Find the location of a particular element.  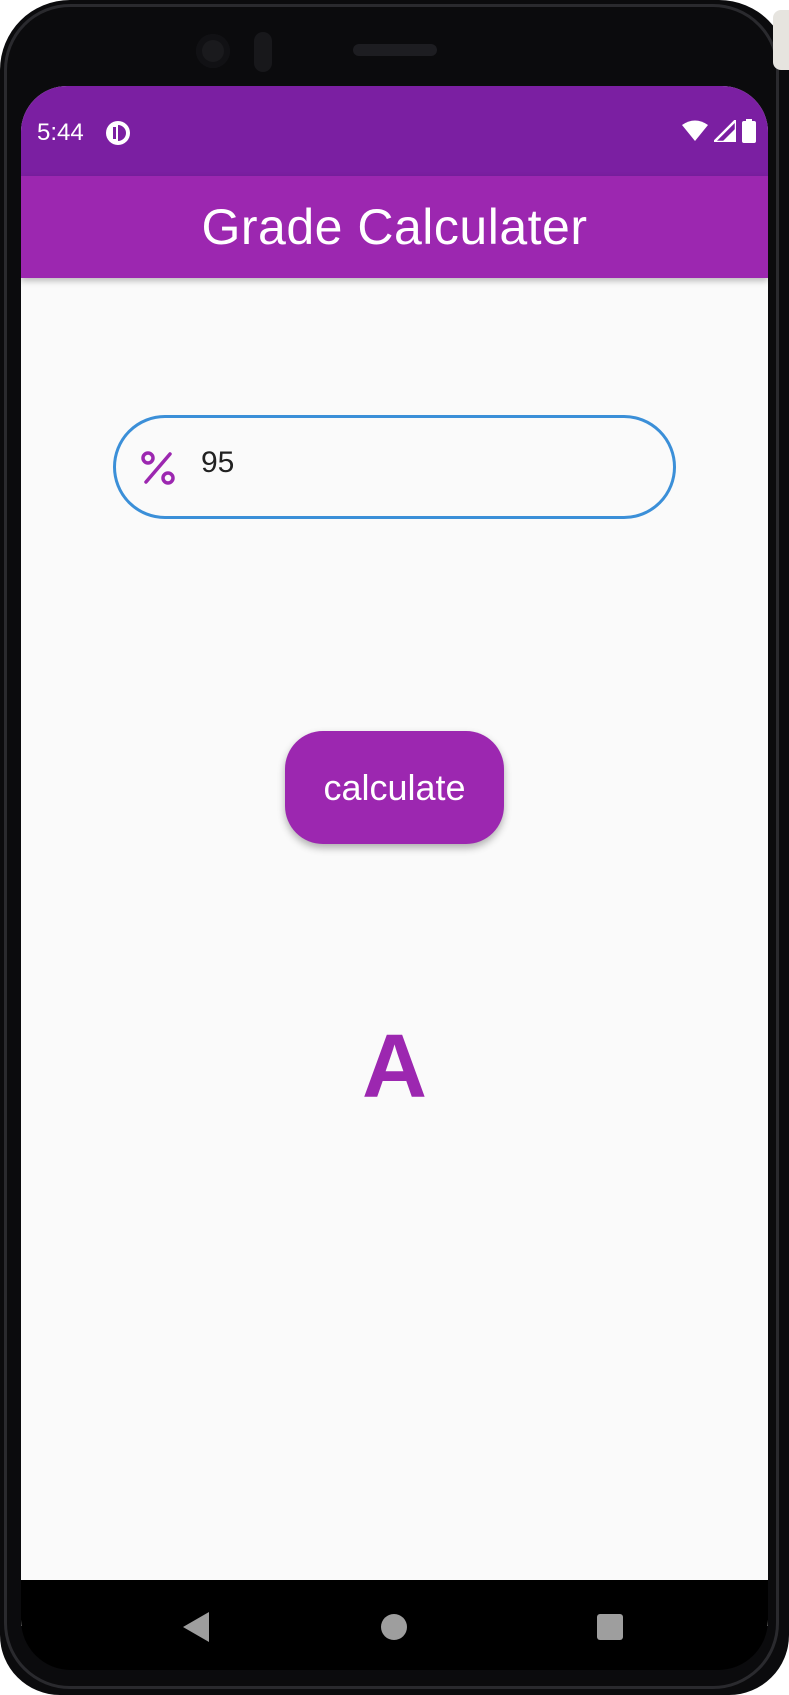

front-camera is located at coordinates (213, 51).